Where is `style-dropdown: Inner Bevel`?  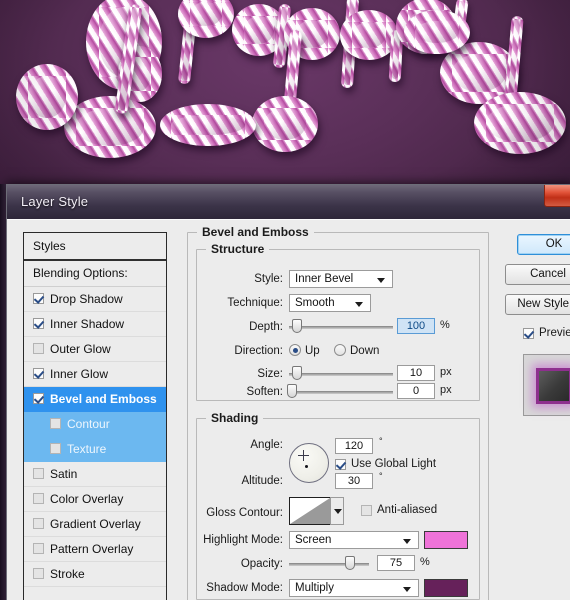 style-dropdown: Inner Bevel is located at coordinates (341, 279).